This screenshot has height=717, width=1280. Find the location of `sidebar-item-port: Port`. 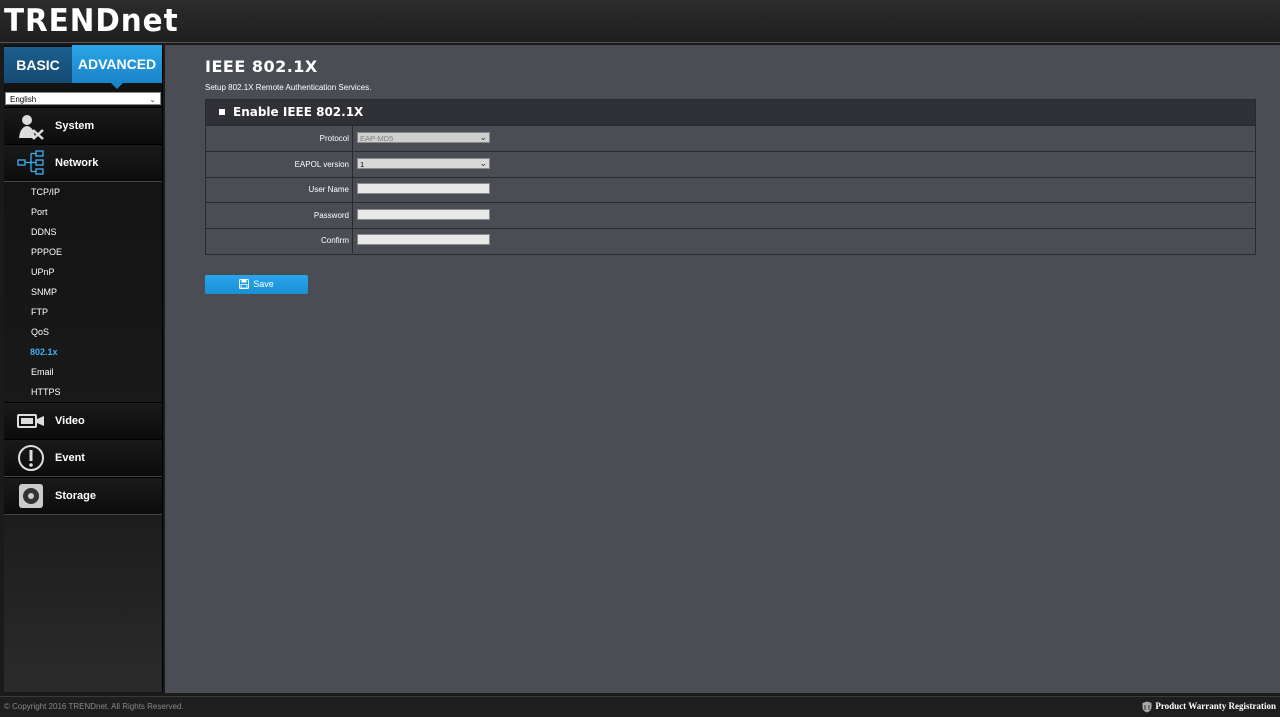

sidebar-item-port: Port is located at coordinates (39, 212).